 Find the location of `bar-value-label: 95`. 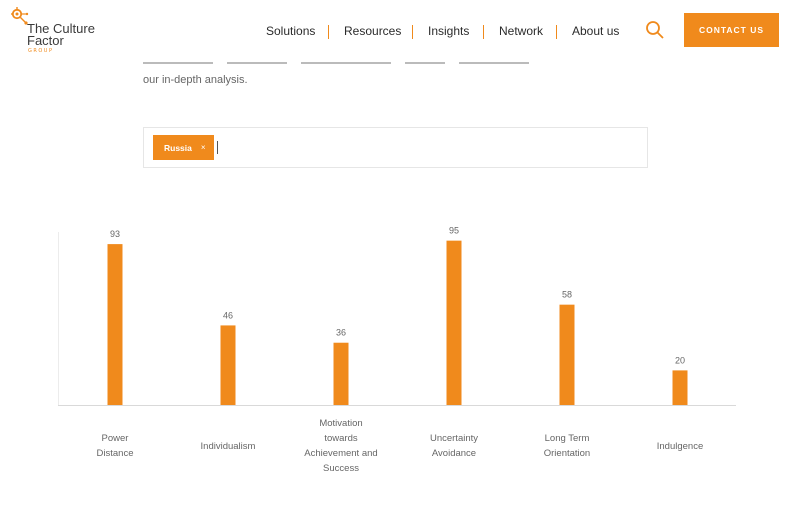

bar-value-label: 95 is located at coordinates (454, 231).